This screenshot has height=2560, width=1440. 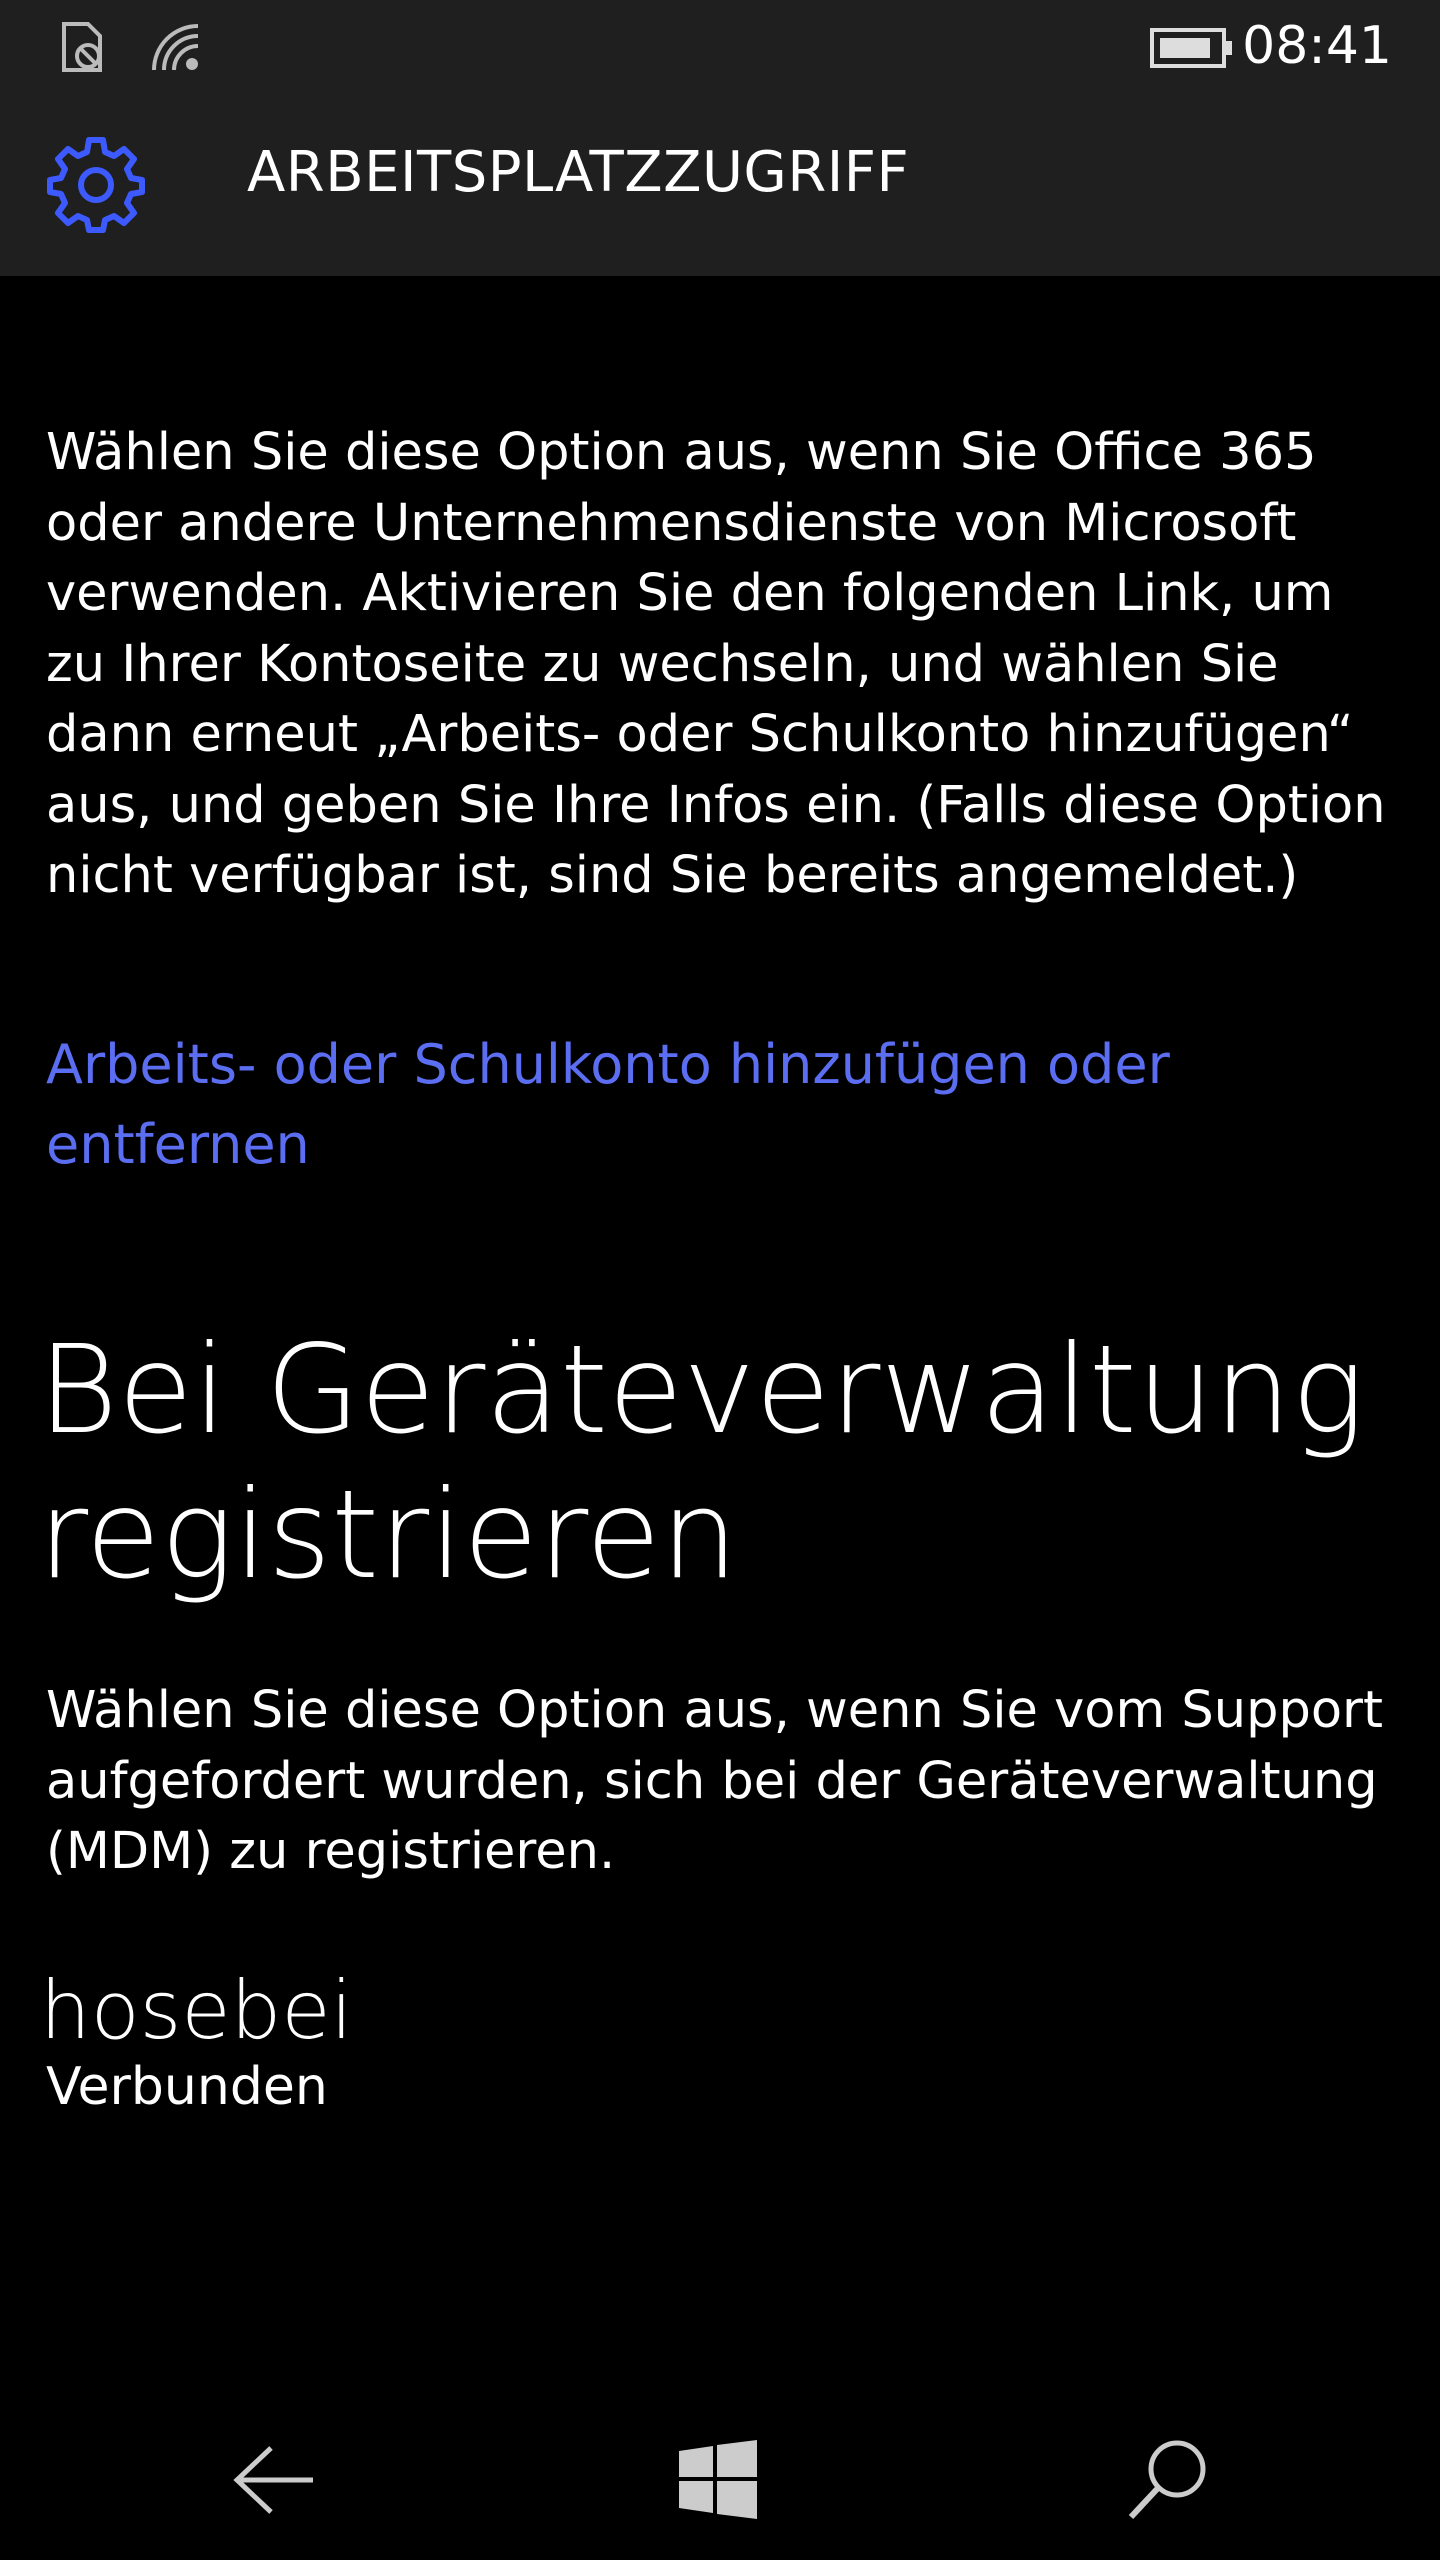 What do you see at coordinates (131, 49) in the screenshot?
I see `status-icons` at bounding box center [131, 49].